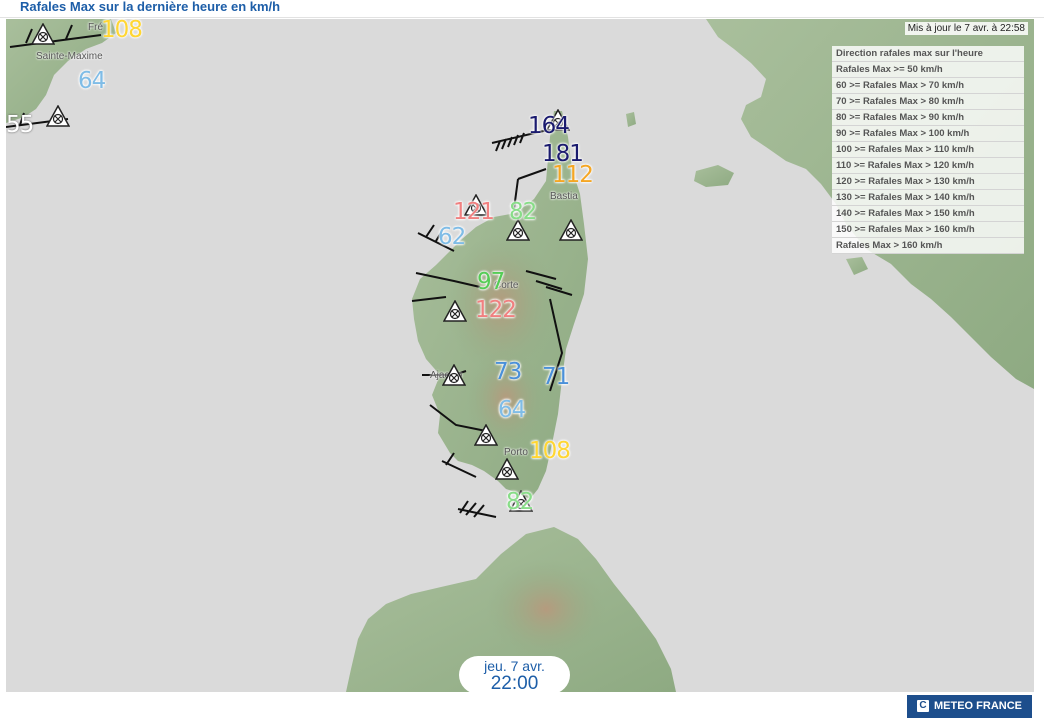  What do you see at coordinates (496, 310) in the screenshot?
I see `gust-value: 122` at bounding box center [496, 310].